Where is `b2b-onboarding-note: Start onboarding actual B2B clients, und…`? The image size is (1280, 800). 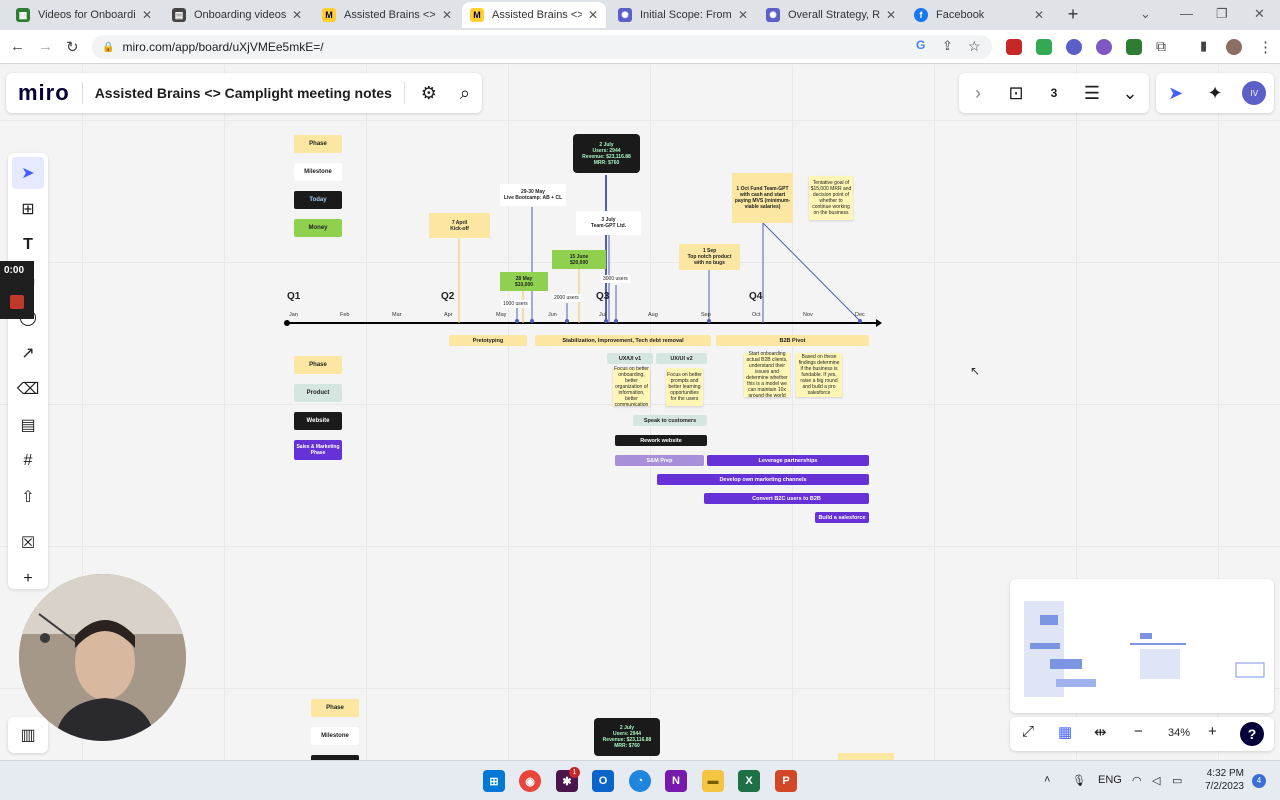
b2b-onboarding-note: Start onboarding actual B2B clients, und… is located at coordinates (767, 375).